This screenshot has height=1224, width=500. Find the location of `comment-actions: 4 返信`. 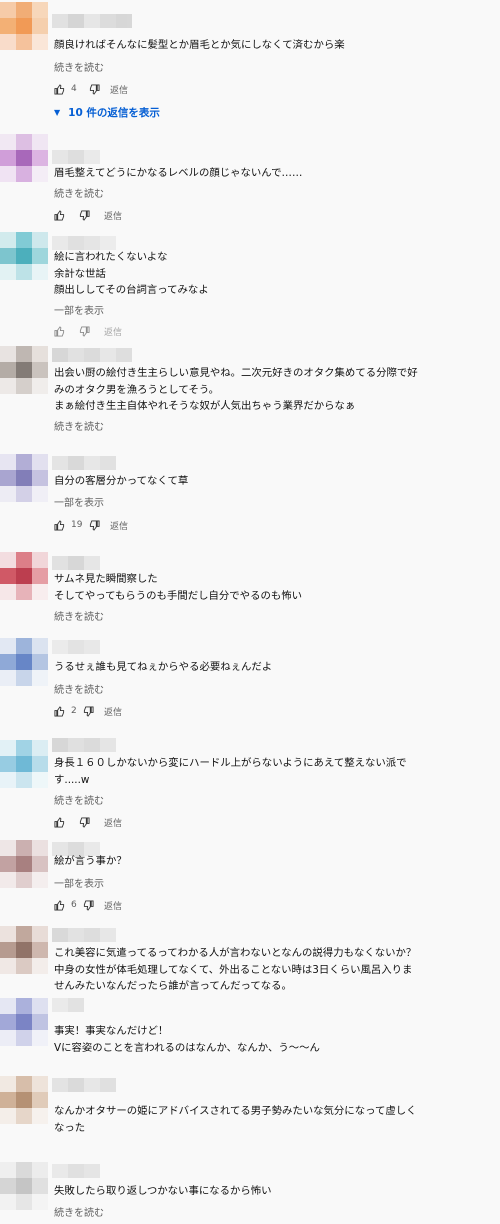

comment-actions: 4 返信 is located at coordinates (91, 89).